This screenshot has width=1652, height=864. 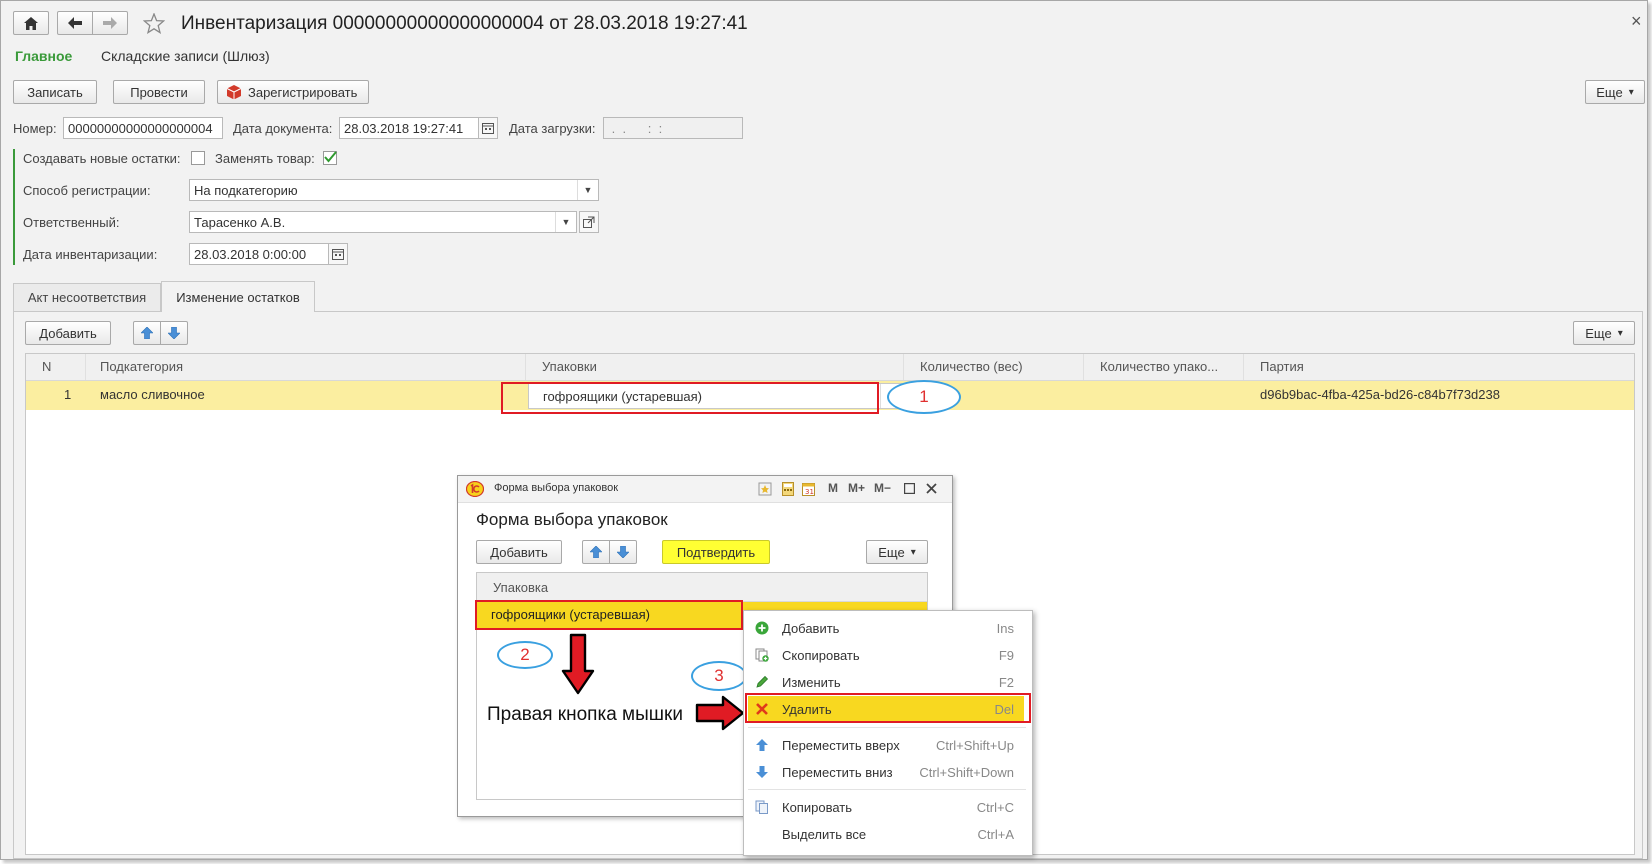 What do you see at coordinates (154, 23) in the screenshot?
I see `star-icon` at bounding box center [154, 23].